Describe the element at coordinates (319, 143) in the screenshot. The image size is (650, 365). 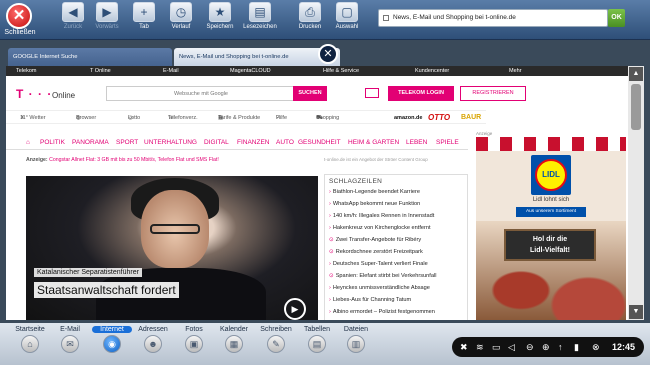
I see `cat-gesundheit: GESUNDHEIT` at that location.